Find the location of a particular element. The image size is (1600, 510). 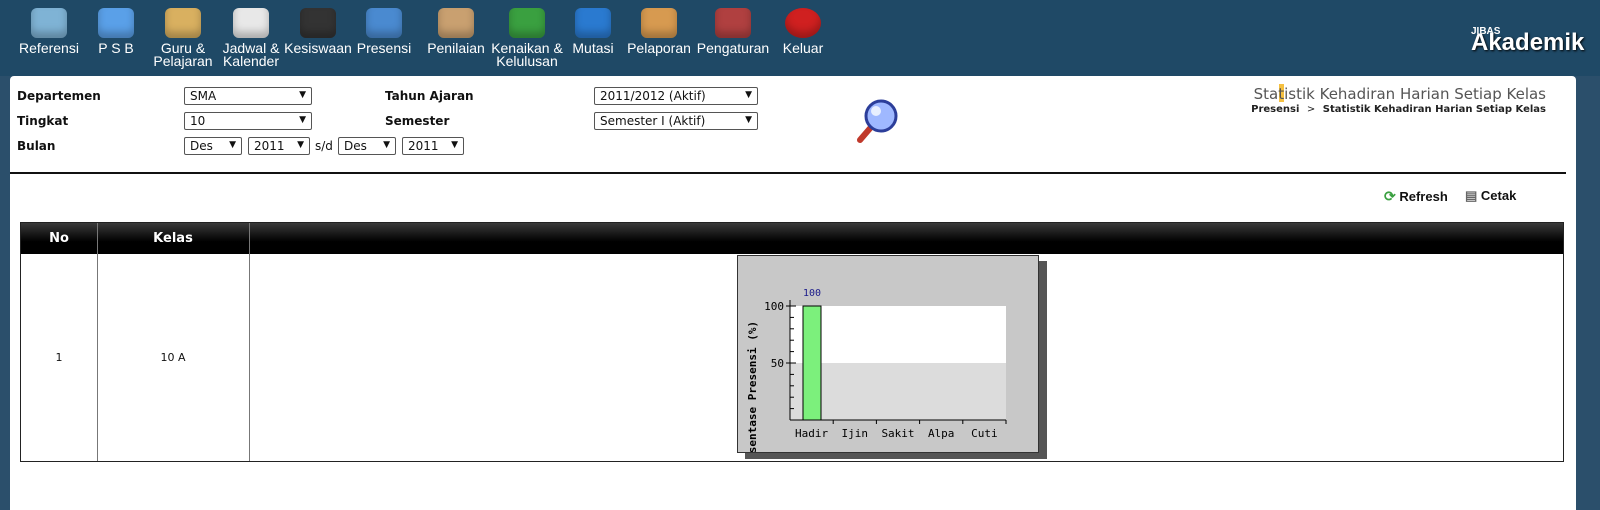

referensi-icon is located at coordinates (49, 23).